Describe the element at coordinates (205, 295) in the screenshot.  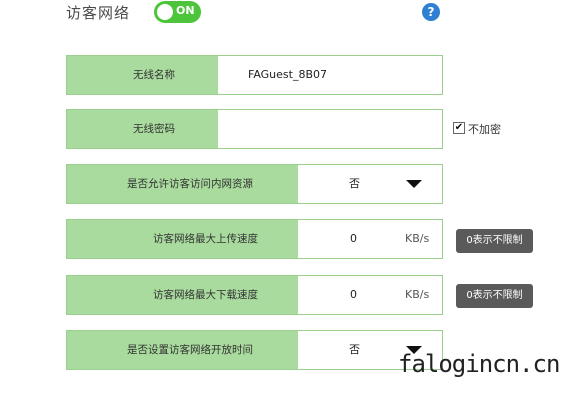
I see `download-limit-label: 访客网络最大下载速度` at that location.